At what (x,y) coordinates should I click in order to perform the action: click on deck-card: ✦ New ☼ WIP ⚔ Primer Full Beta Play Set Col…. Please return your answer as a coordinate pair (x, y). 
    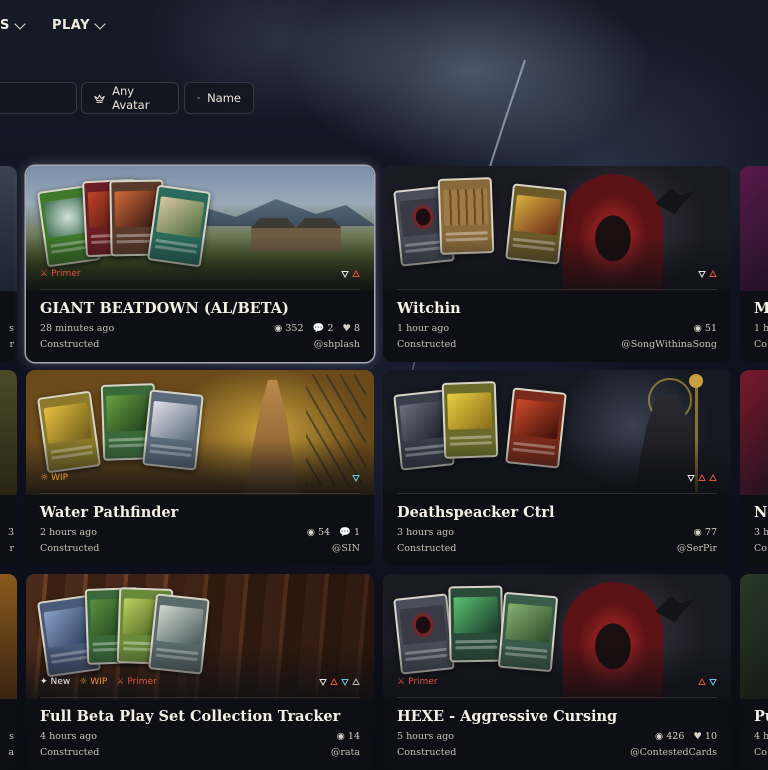
    Looking at the image, I should click on (200, 672).